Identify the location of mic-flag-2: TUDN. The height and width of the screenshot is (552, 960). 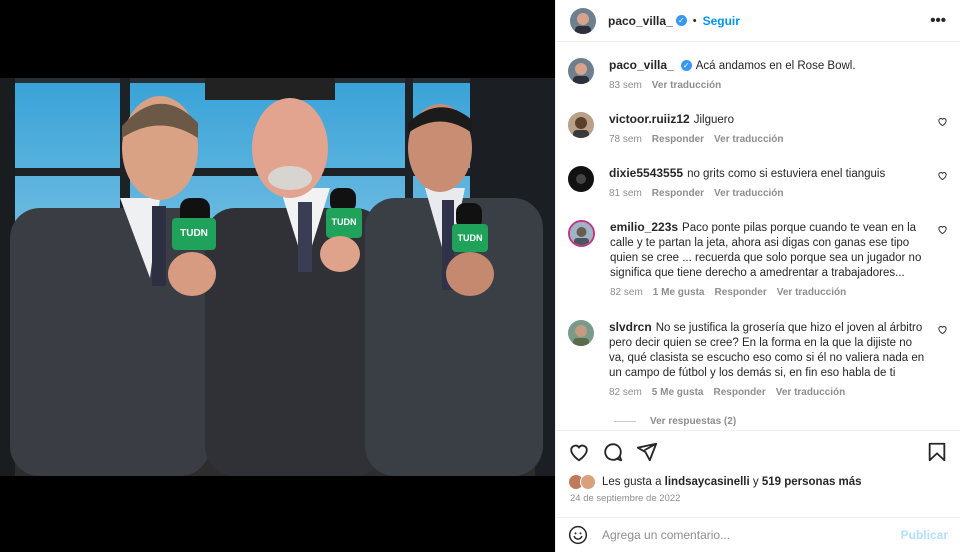
(344, 222).